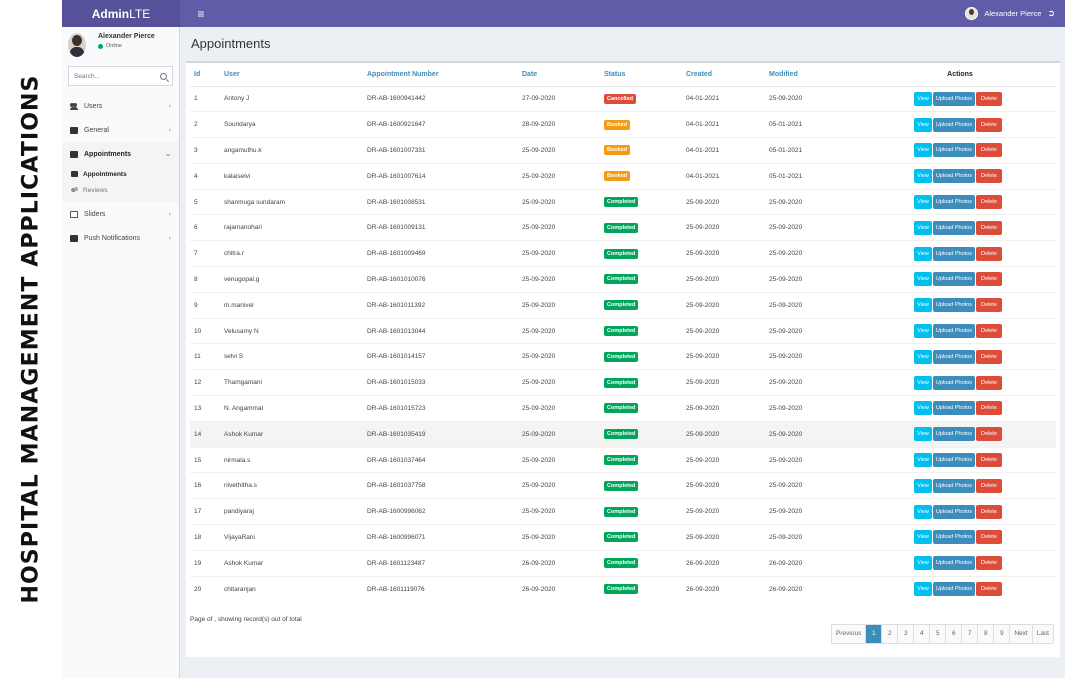 The height and width of the screenshot is (678, 1065). Describe the element at coordinates (205, 75) in the screenshot. I see `column-header-id: Id` at that location.